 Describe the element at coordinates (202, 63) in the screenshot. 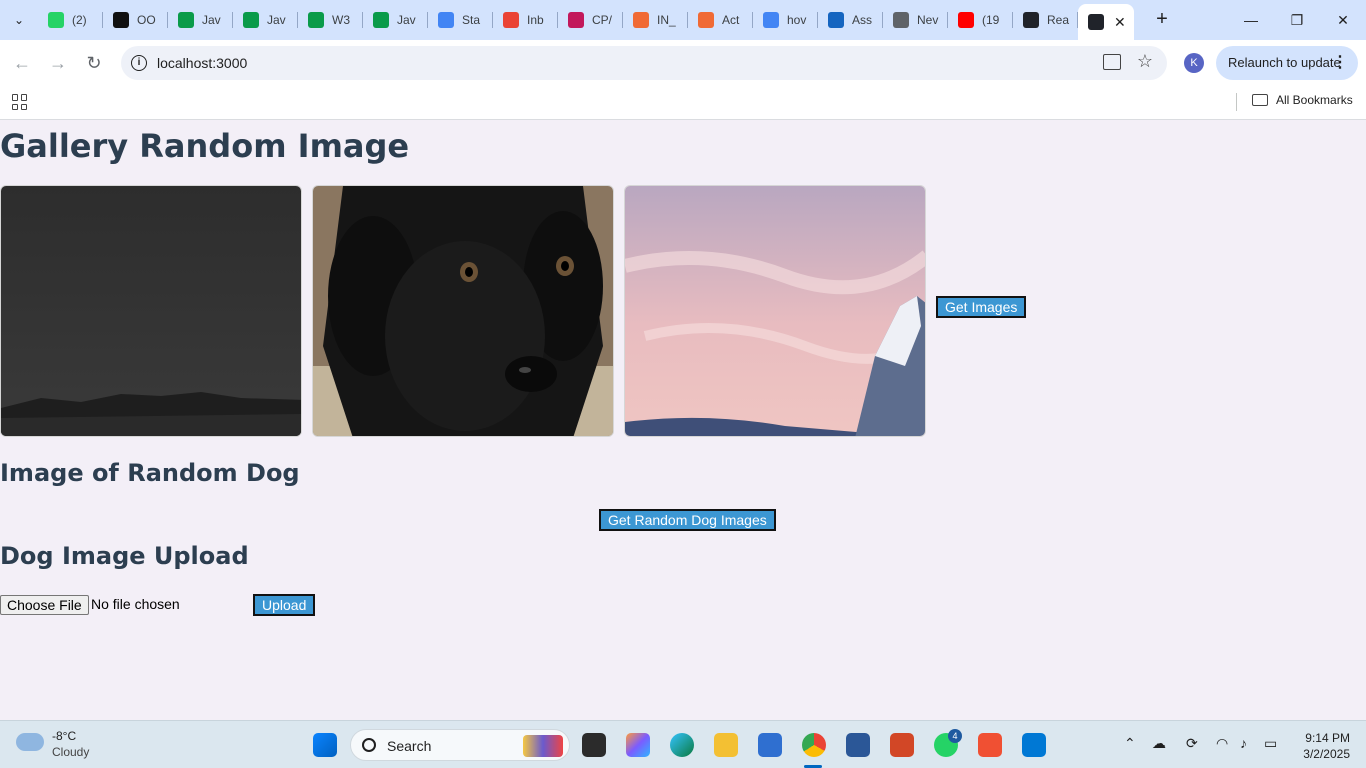

I see `url-text: localhost:3000` at that location.